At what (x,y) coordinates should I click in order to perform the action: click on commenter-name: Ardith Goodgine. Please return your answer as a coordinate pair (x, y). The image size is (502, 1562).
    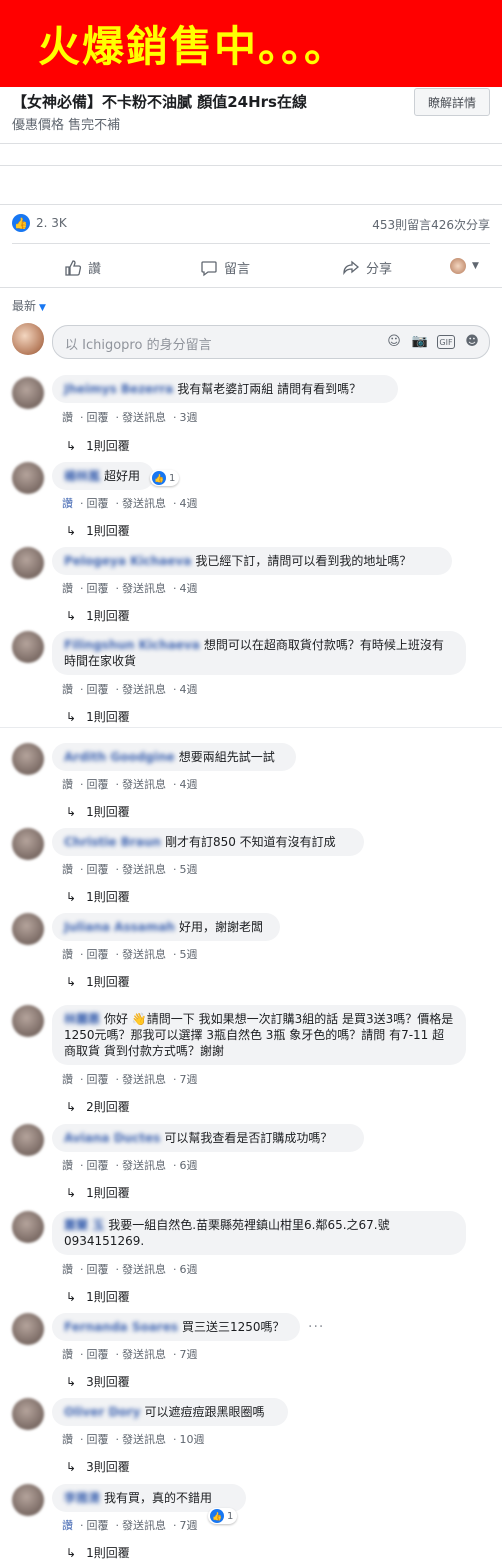
    Looking at the image, I should click on (119, 757).